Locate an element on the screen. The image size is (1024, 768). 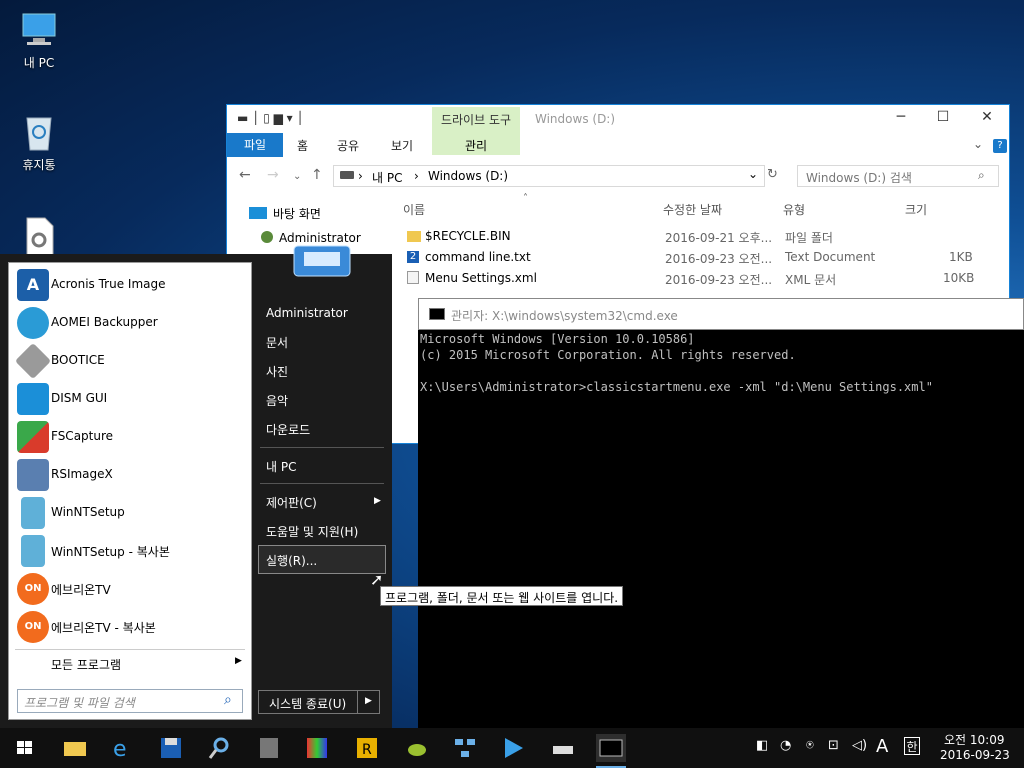
media-player-icon is located at coordinates (513, 748).